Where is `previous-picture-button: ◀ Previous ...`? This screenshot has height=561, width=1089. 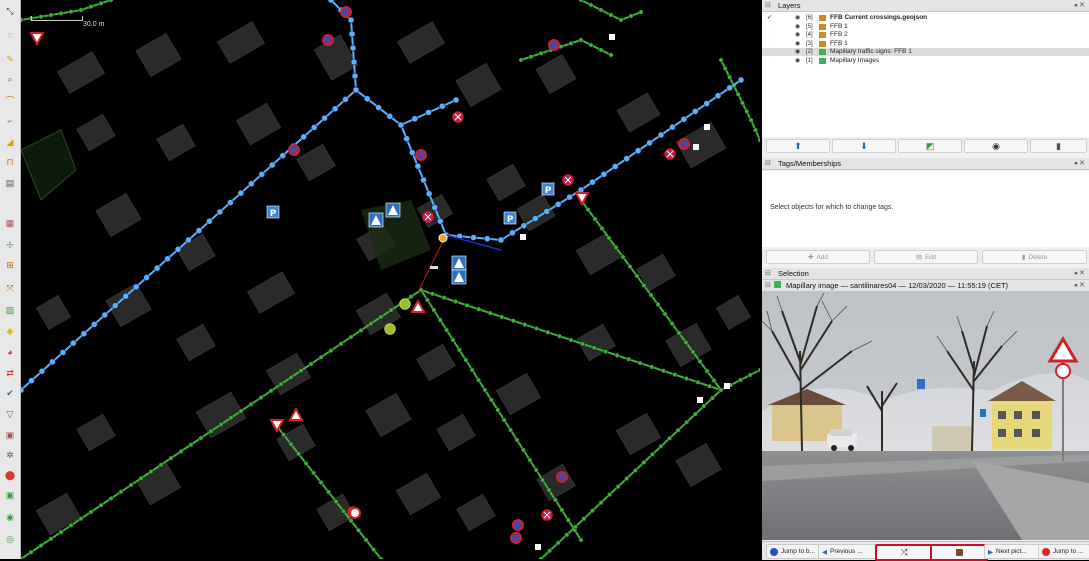 previous-picture-button: ◀ Previous ... is located at coordinates (848, 551).